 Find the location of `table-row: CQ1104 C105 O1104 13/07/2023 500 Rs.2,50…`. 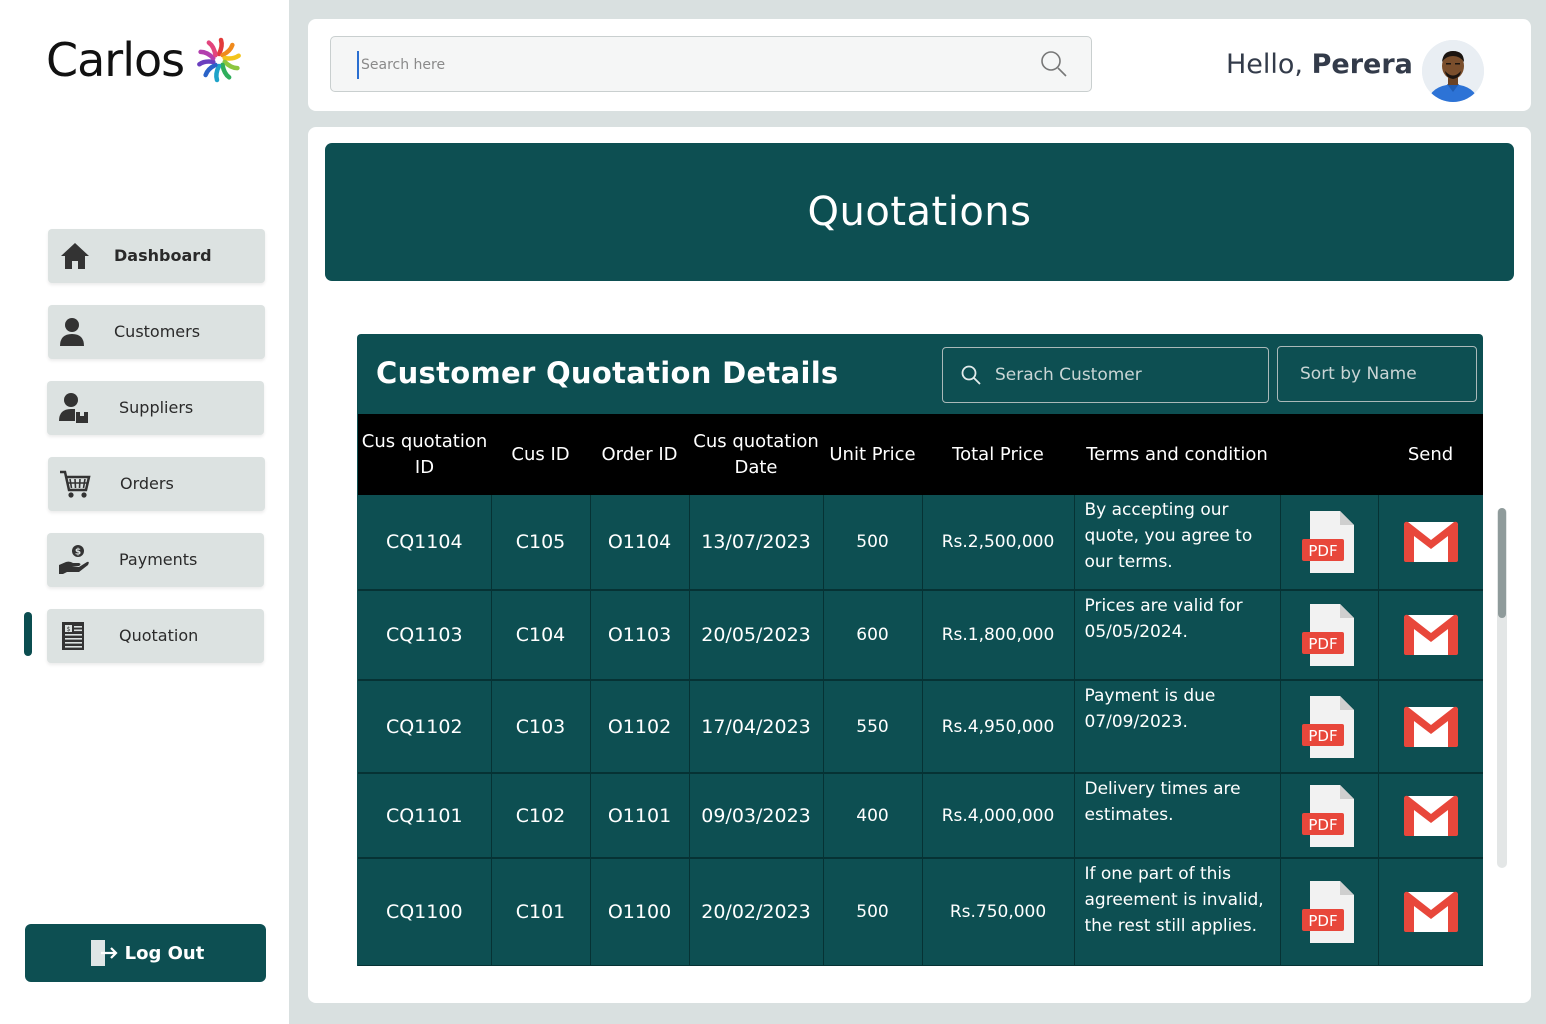

table-row: CQ1104 C105 O1104 13/07/2023 500 Rs.2,50… is located at coordinates (920, 543).